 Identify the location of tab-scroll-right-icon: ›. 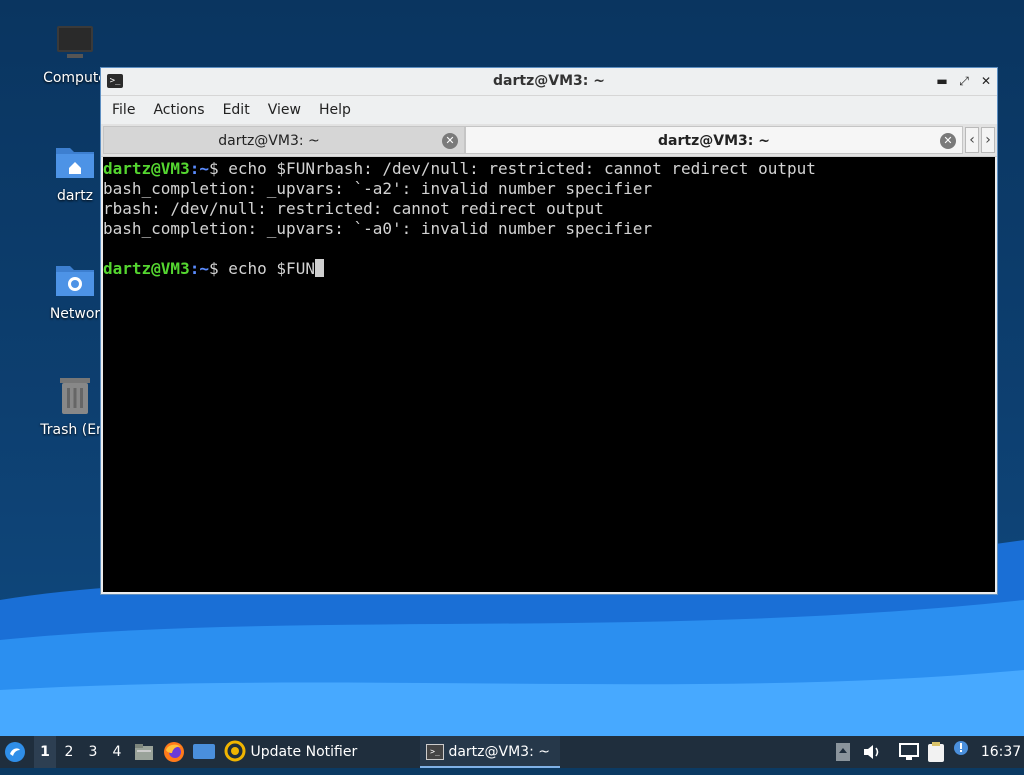
(988, 140).